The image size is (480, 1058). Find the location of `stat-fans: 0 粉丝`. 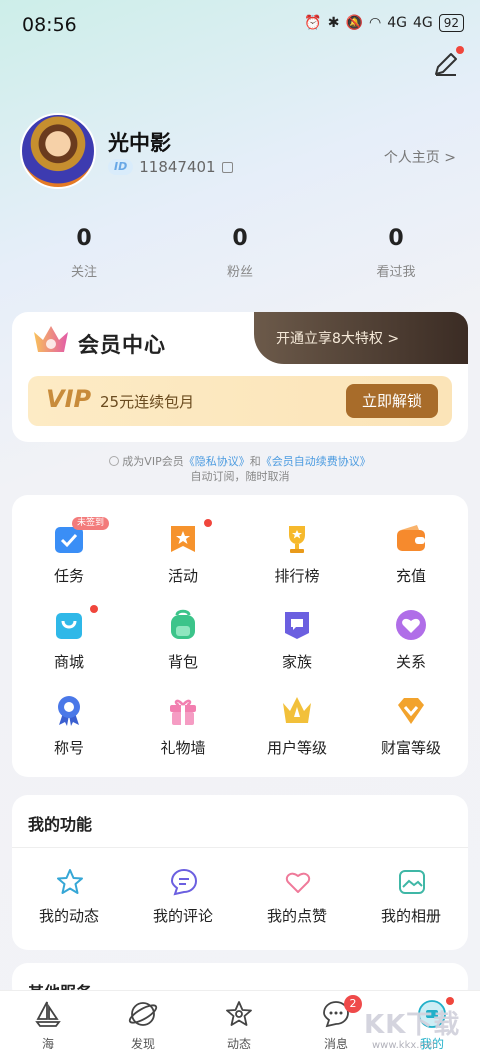

stat-fans: 0 粉丝 is located at coordinates (240, 253).